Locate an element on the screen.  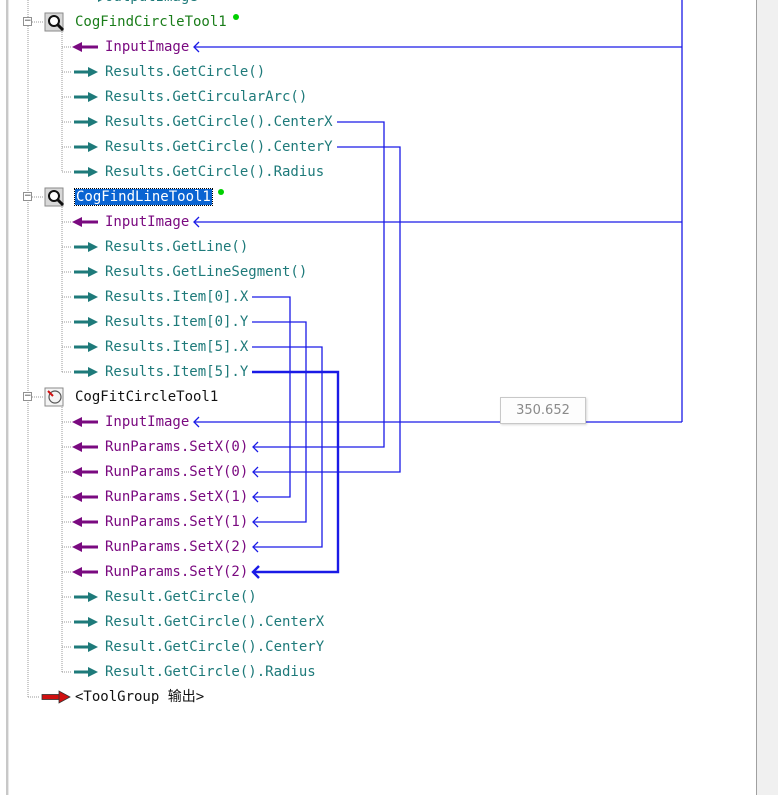
tree-item-label: Results.GetLine() is located at coordinates (177, 247).